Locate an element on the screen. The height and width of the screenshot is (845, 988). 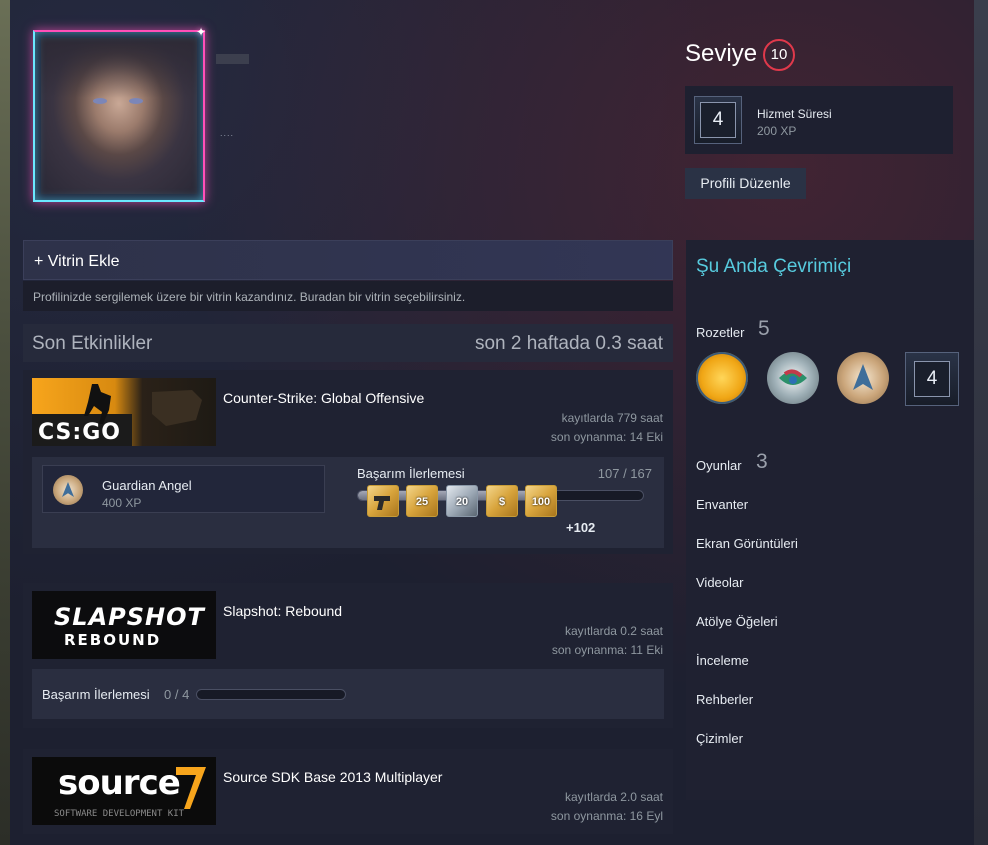
years-of-service-badge-icon: 4 is located at coordinates (932, 379).